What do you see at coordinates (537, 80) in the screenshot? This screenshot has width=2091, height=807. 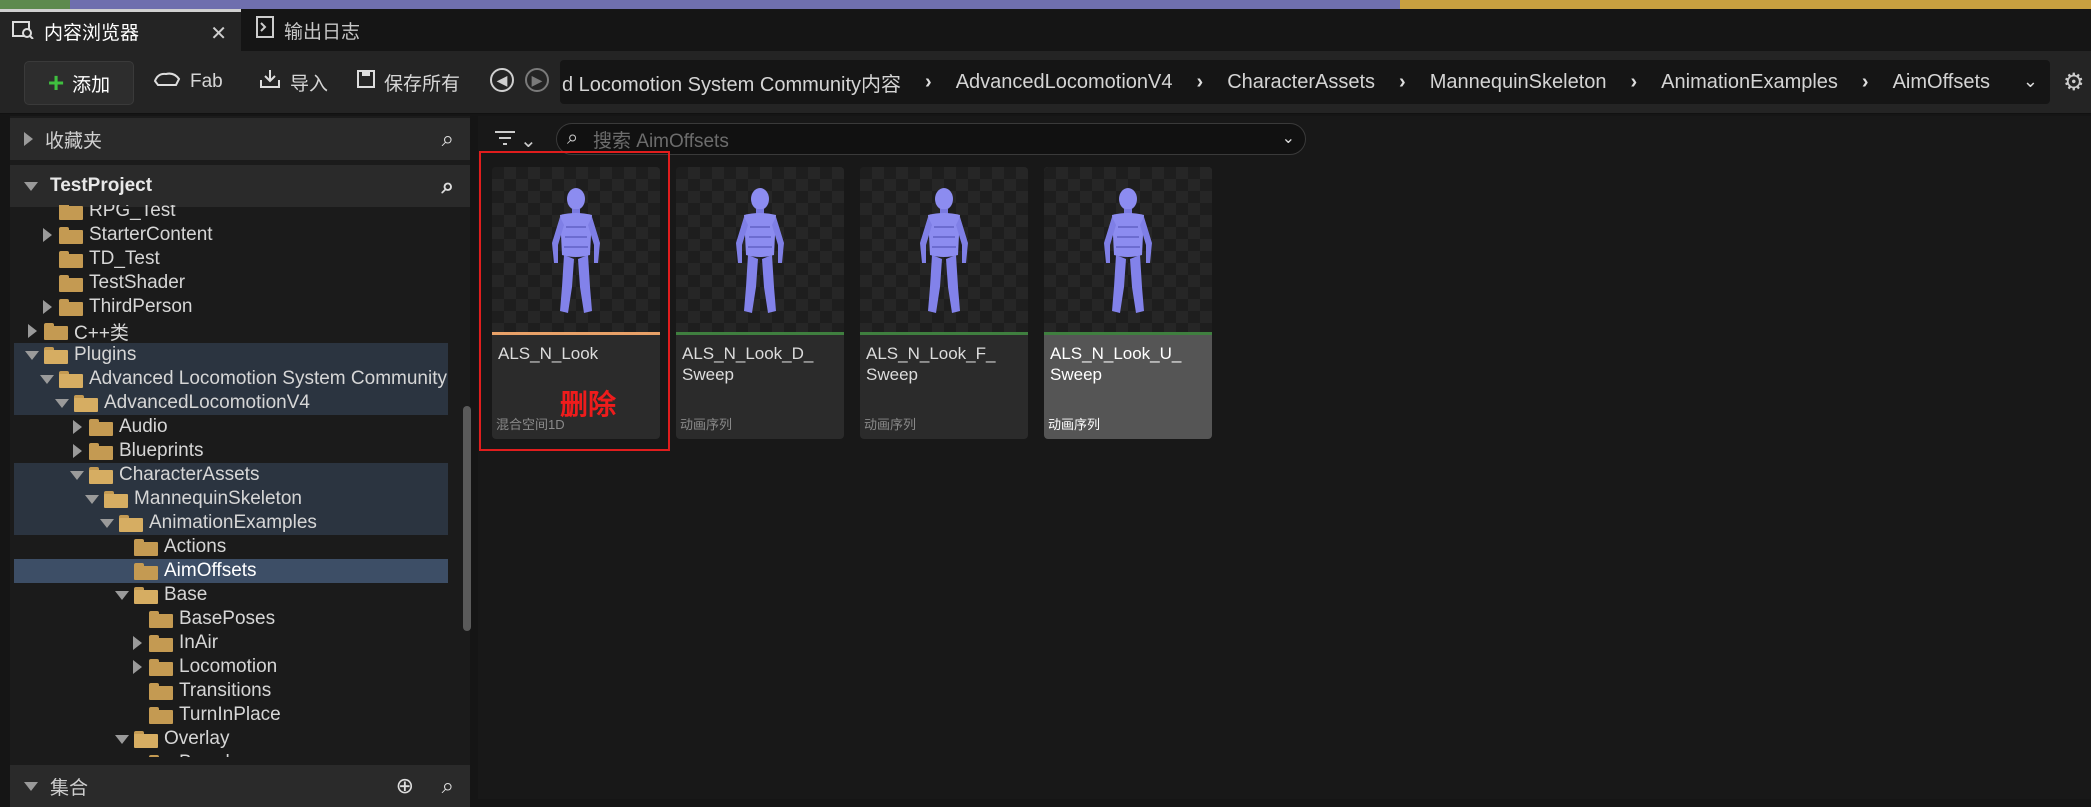 I see `forward-button: ▶` at bounding box center [537, 80].